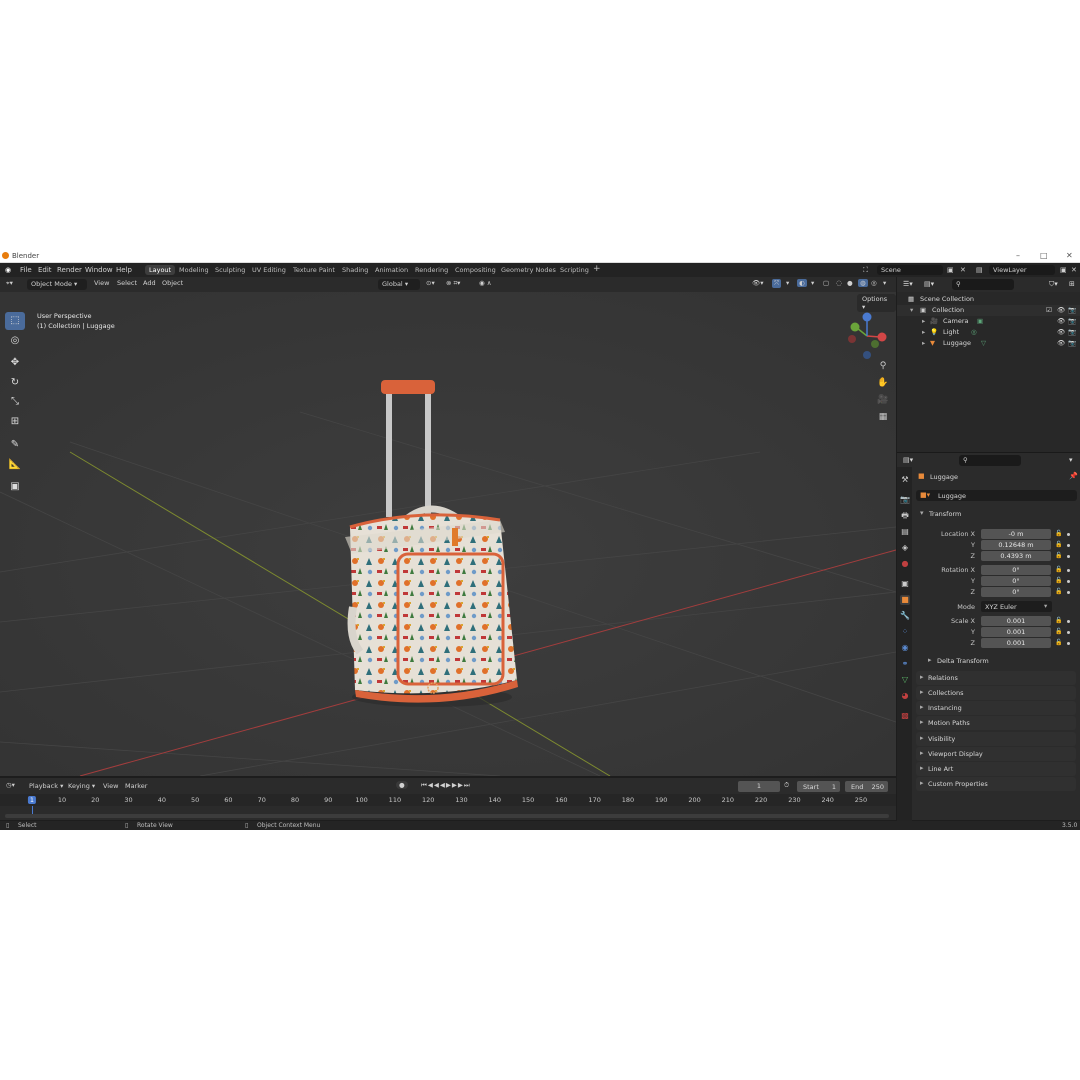  Describe the element at coordinates (160, 270) in the screenshot. I see `tab-layout: Layout` at that location.